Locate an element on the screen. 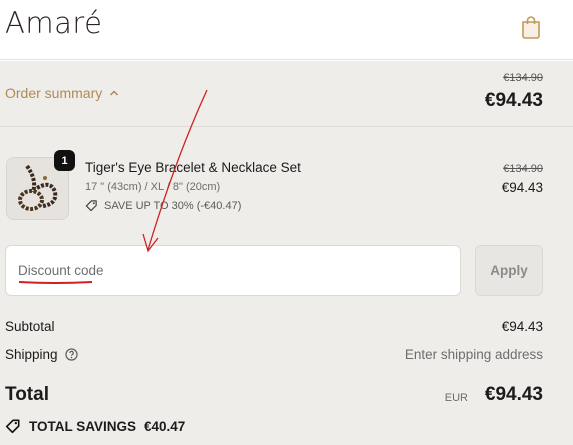 The height and width of the screenshot is (445, 573). total-savings-value: €40.47 is located at coordinates (165, 426).